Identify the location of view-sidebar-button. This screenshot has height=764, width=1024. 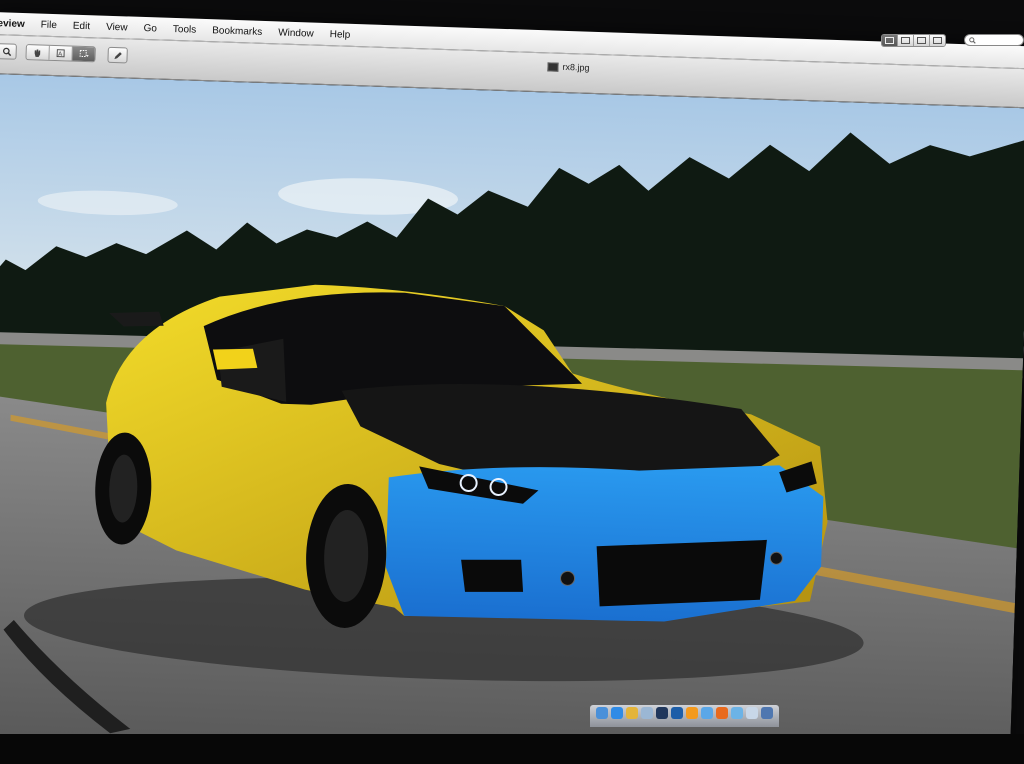
(937, 40).